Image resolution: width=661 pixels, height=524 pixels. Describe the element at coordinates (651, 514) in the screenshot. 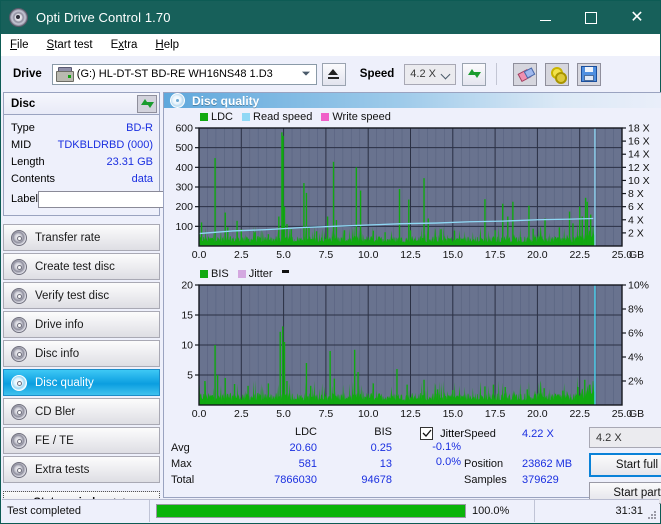

I see `resize-grip` at that location.